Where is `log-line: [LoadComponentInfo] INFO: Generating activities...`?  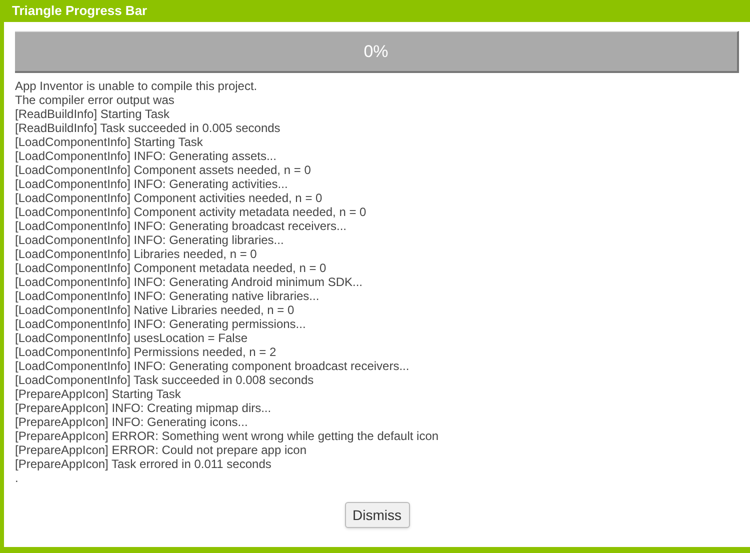 log-line: [LoadComponentInfo] INFO: Generating activities... is located at coordinates (152, 184).